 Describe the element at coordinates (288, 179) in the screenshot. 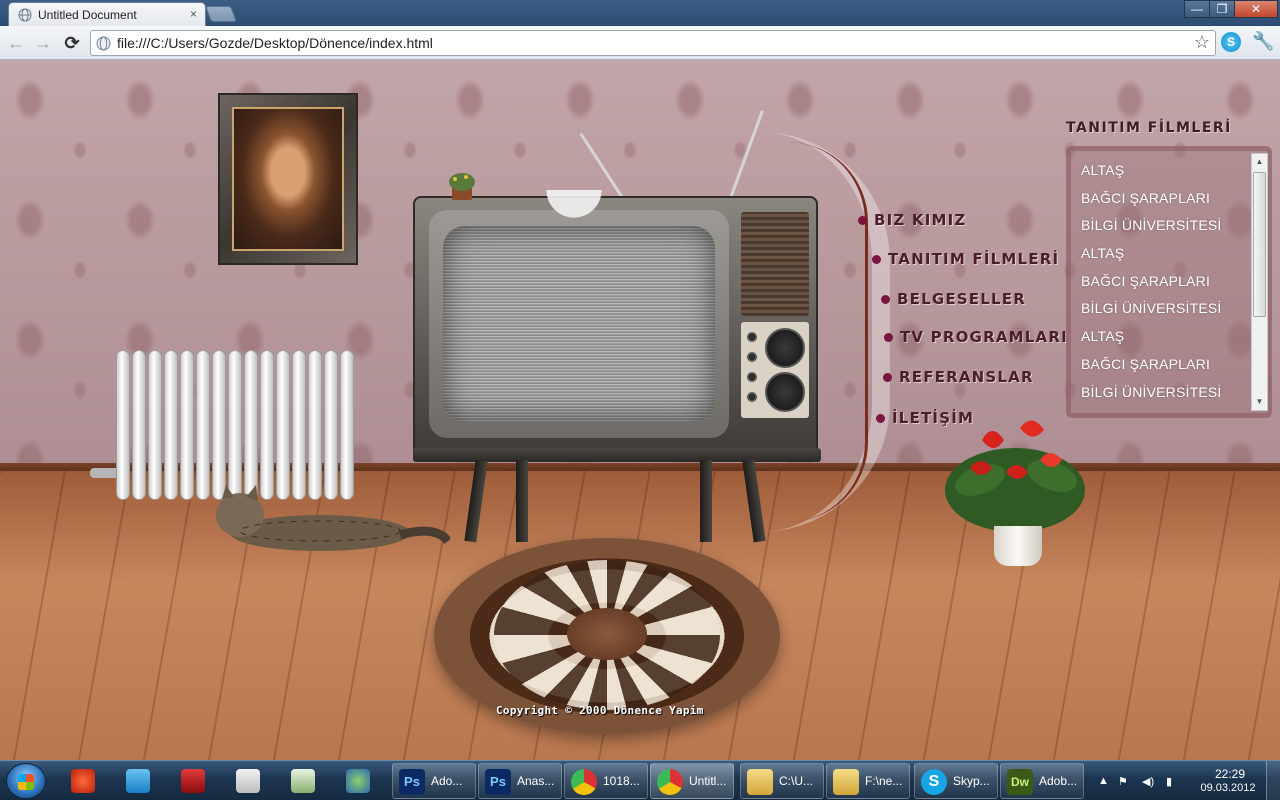

I see `portrait-painting` at that location.